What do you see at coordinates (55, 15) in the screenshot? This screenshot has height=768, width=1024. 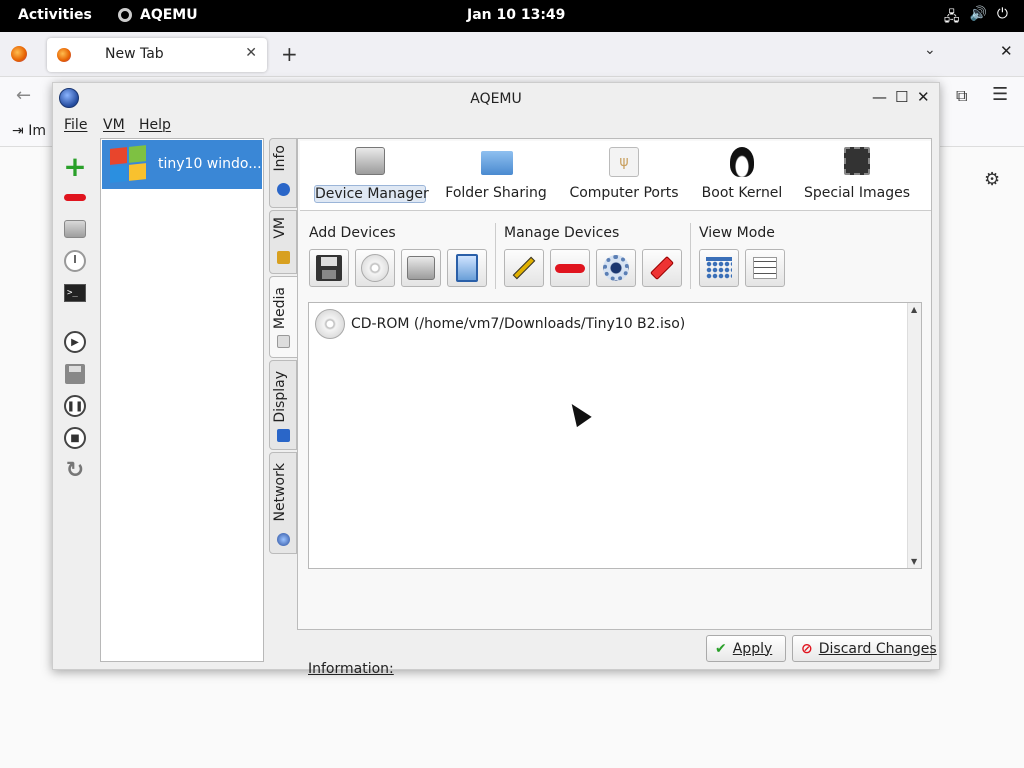 I see `activities-button: Activities` at bounding box center [55, 15].